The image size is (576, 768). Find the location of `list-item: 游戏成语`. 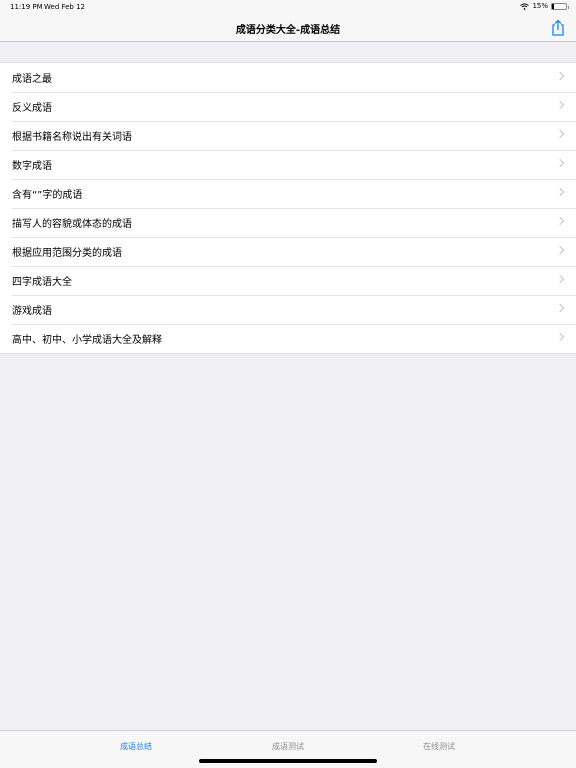

list-item: 游戏成语 is located at coordinates (288, 309).